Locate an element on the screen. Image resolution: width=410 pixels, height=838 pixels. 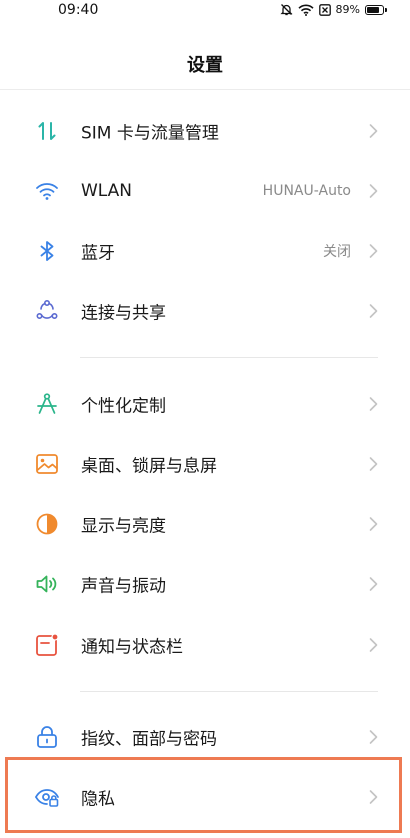
settings-item-privacy: 隐私 is located at coordinates (205, 797).